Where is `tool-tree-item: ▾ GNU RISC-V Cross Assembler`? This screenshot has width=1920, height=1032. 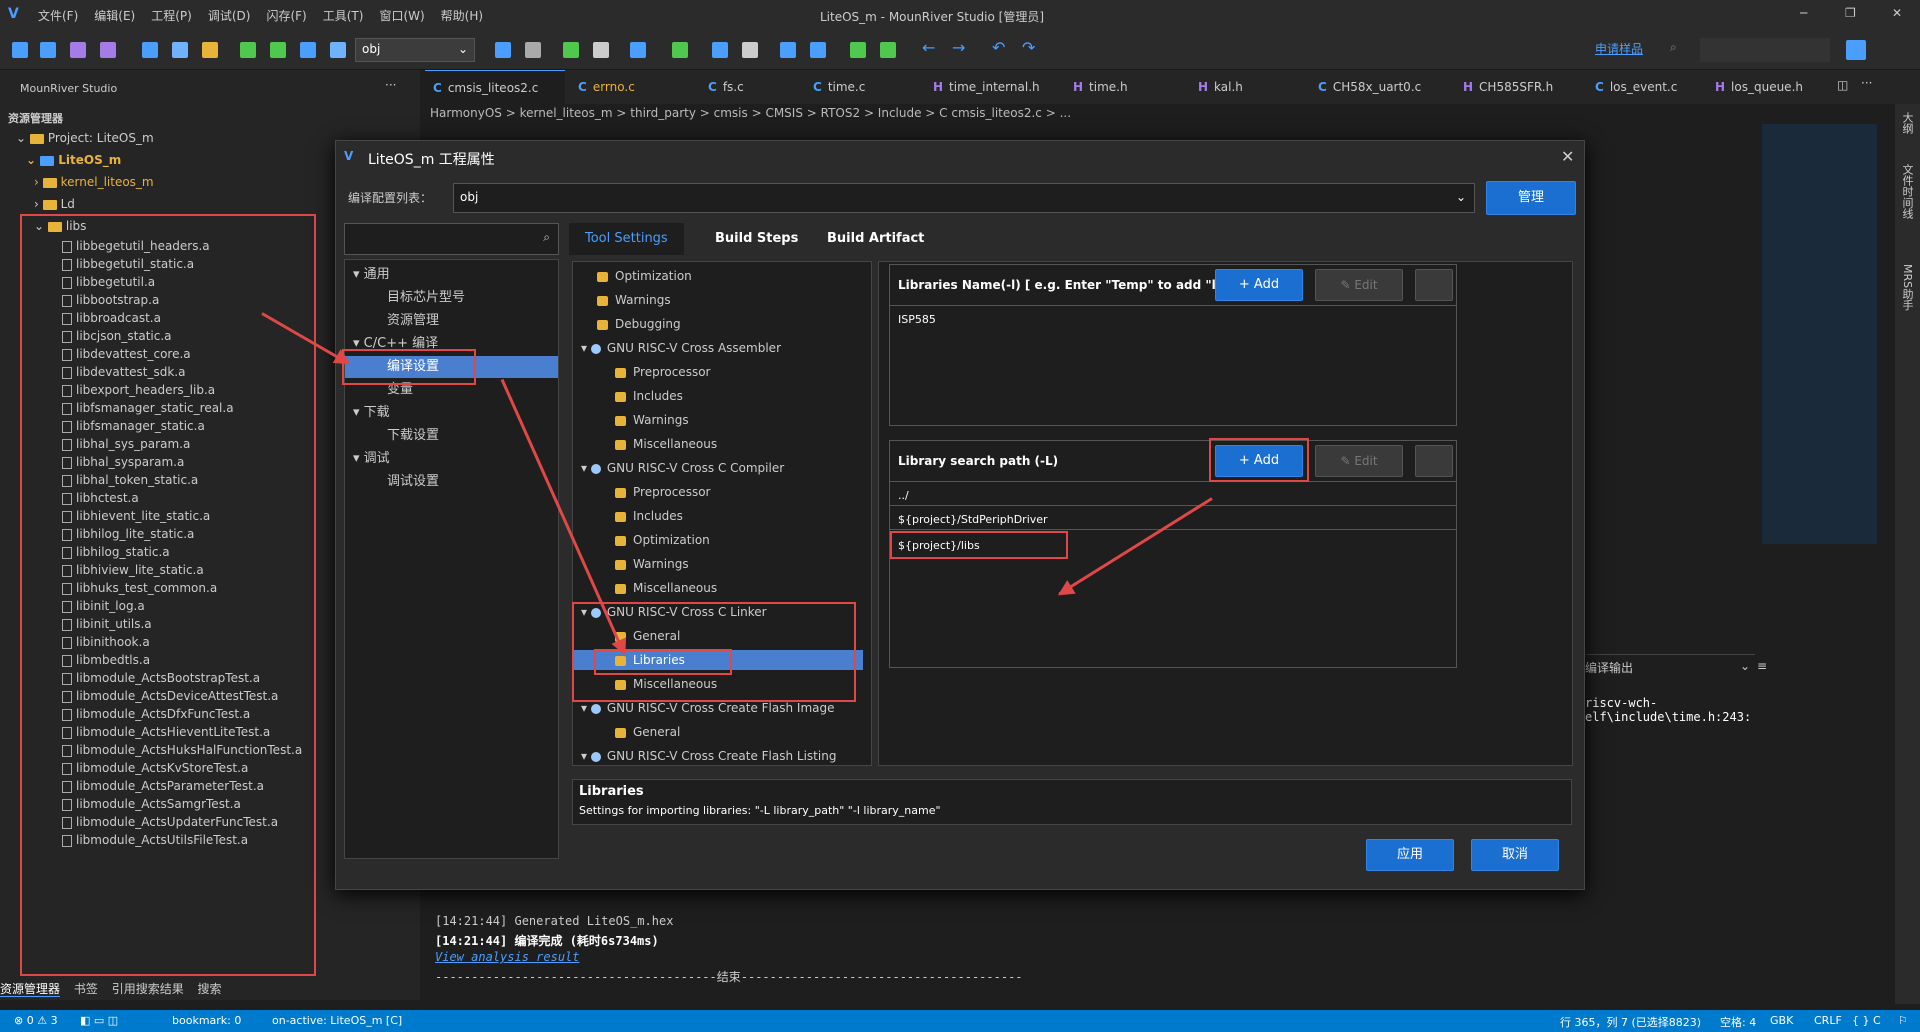 tool-tree-item: ▾ GNU RISC-V Cross Assembler is located at coordinates (681, 348).